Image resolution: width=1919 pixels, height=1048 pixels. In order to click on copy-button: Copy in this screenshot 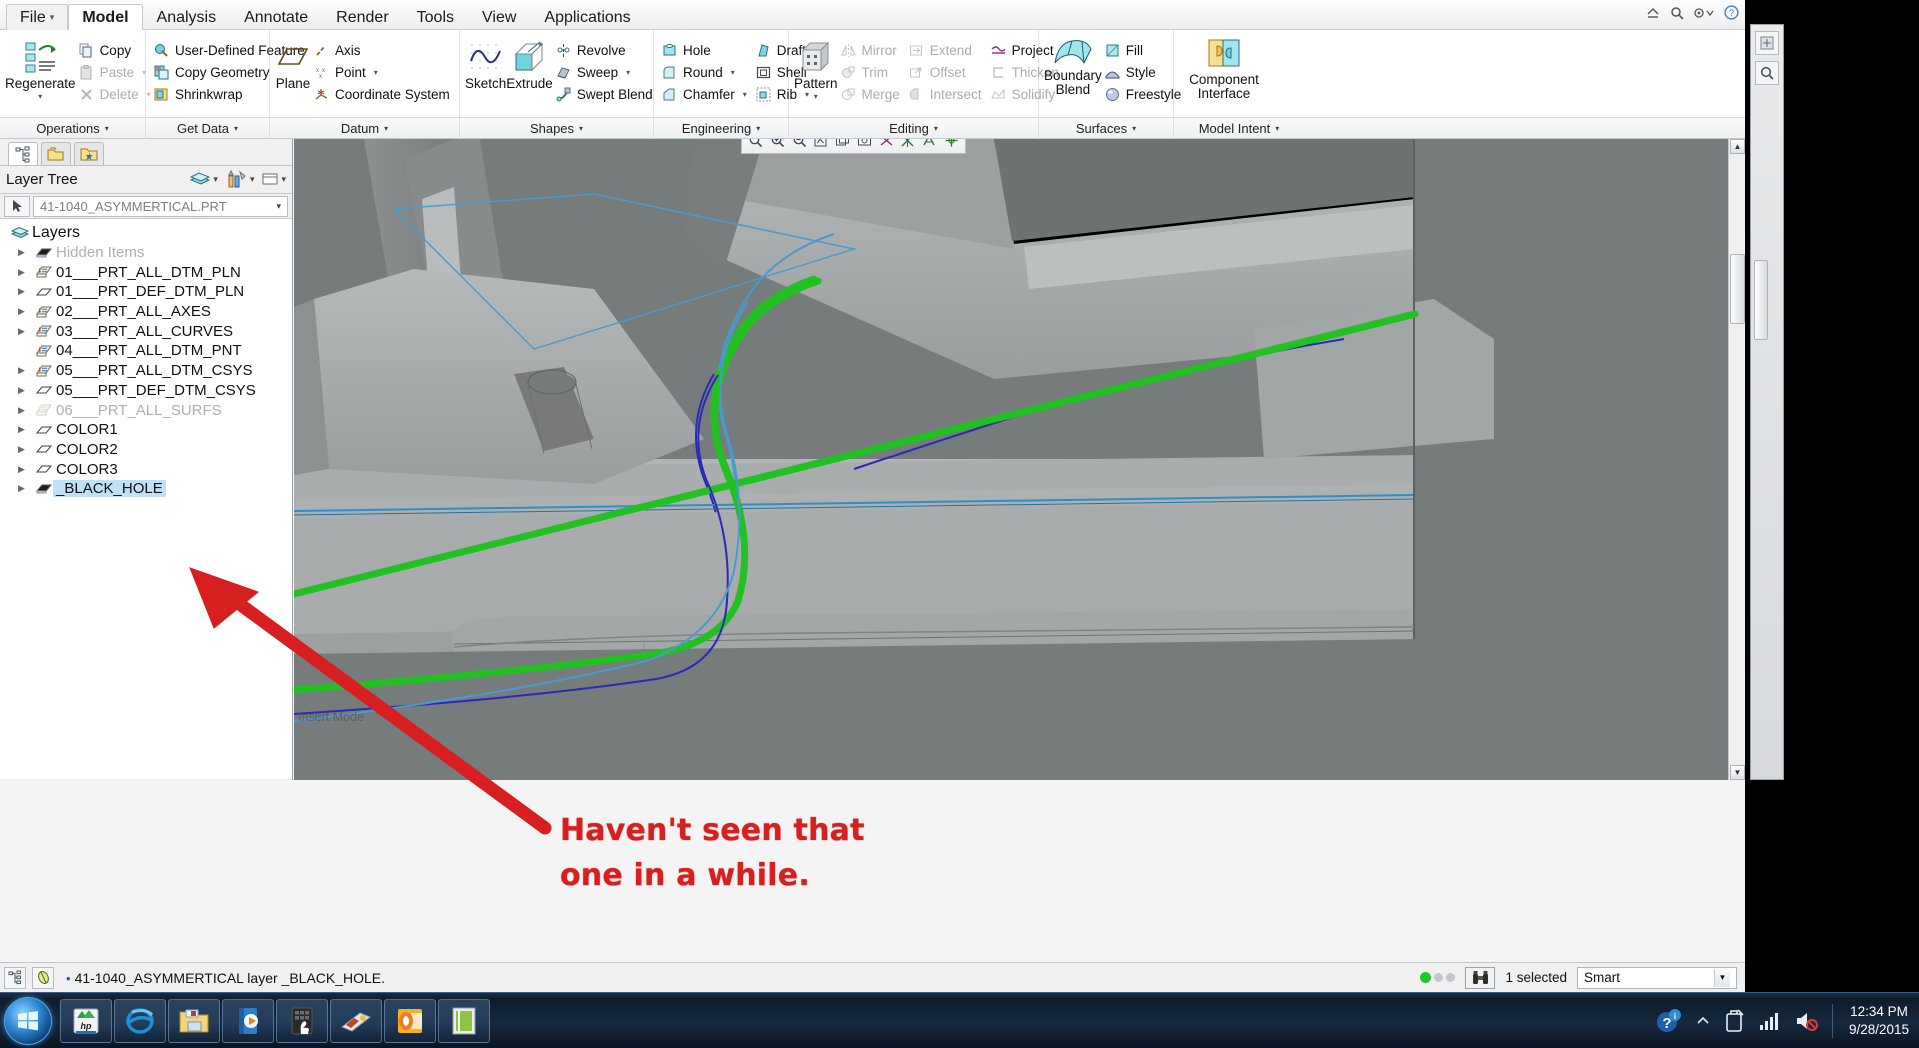, I will do `click(116, 50)`.